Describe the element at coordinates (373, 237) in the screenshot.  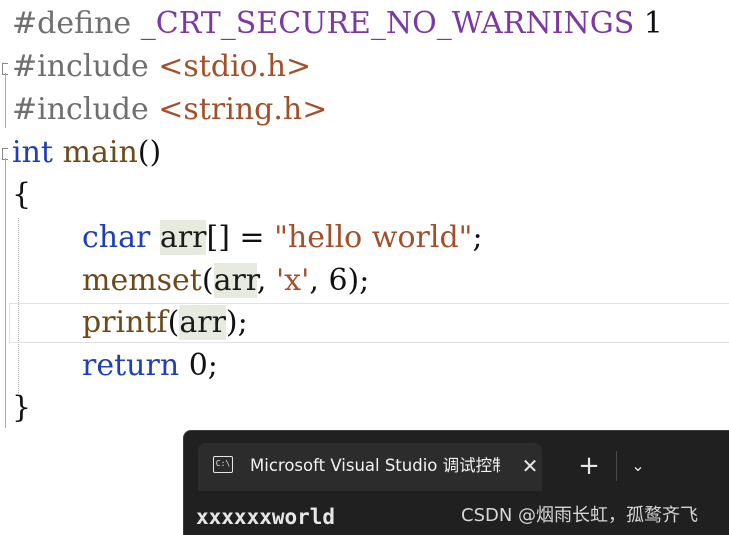
I see `string-literal: "hello world"` at that location.